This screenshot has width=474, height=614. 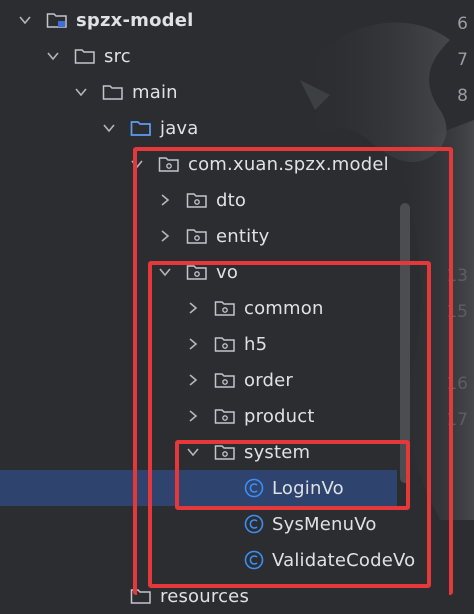 I want to click on line-number: 8, so click(x=462, y=96).